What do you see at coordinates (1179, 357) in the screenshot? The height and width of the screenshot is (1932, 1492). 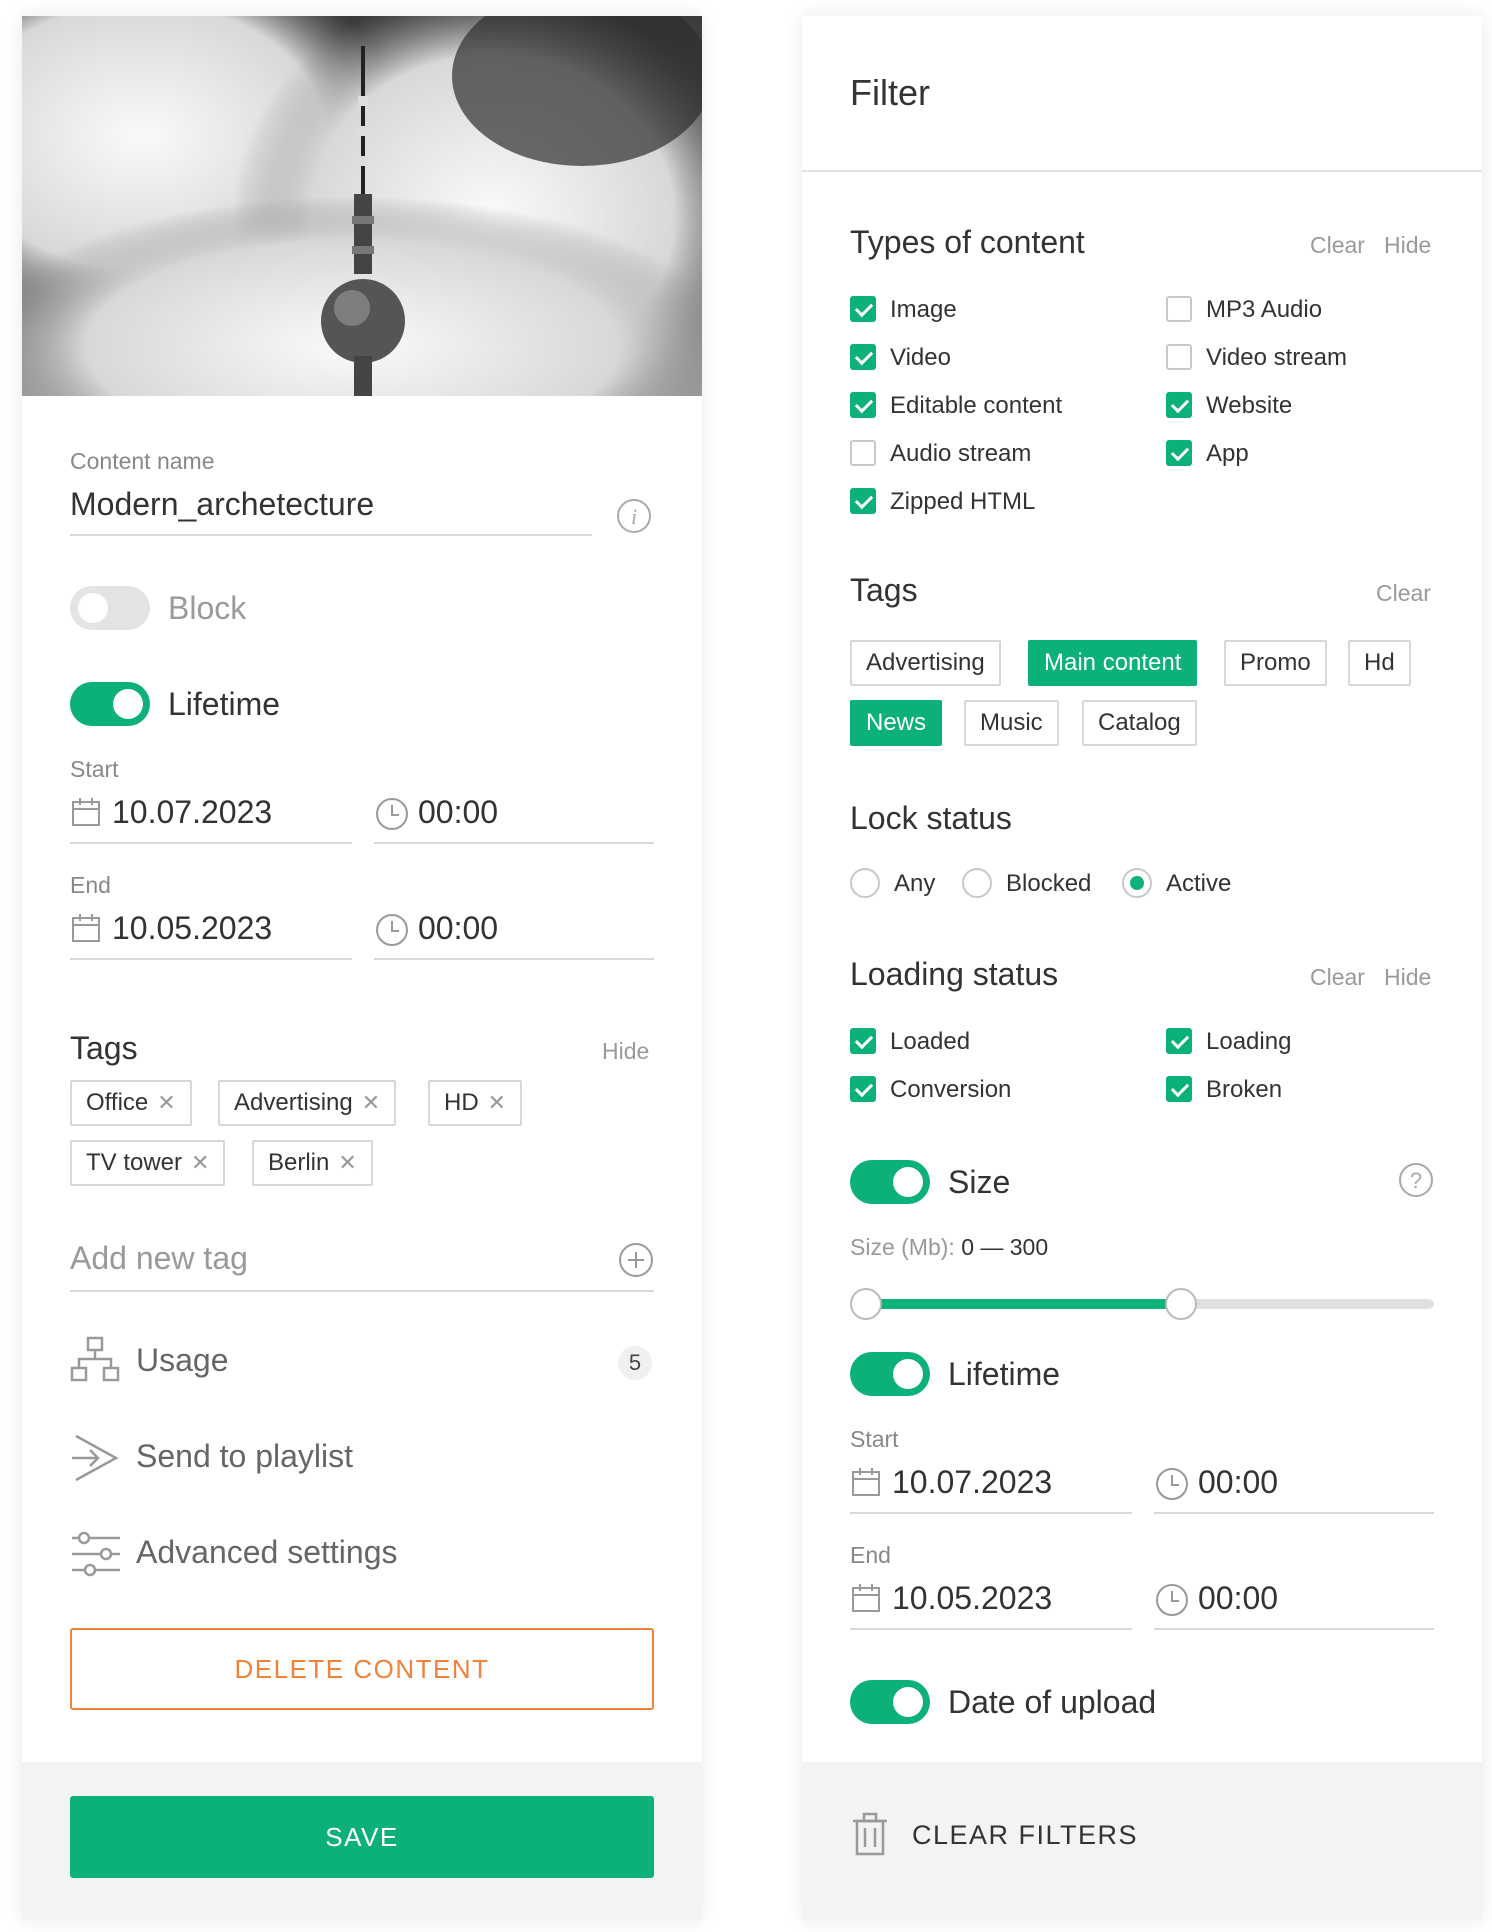 I see `checkbox-video-stream` at bounding box center [1179, 357].